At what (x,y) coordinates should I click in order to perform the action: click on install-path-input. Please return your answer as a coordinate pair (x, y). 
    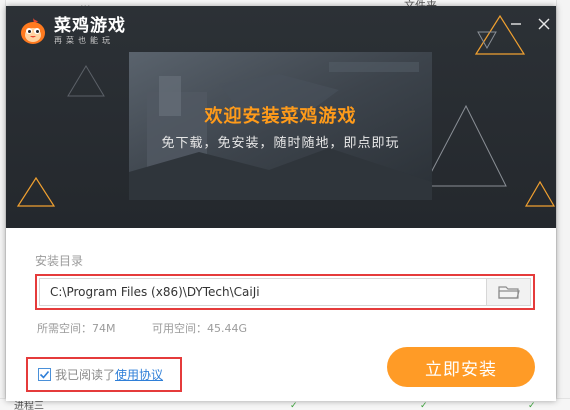
    Looking at the image, I should click on (263, 292).